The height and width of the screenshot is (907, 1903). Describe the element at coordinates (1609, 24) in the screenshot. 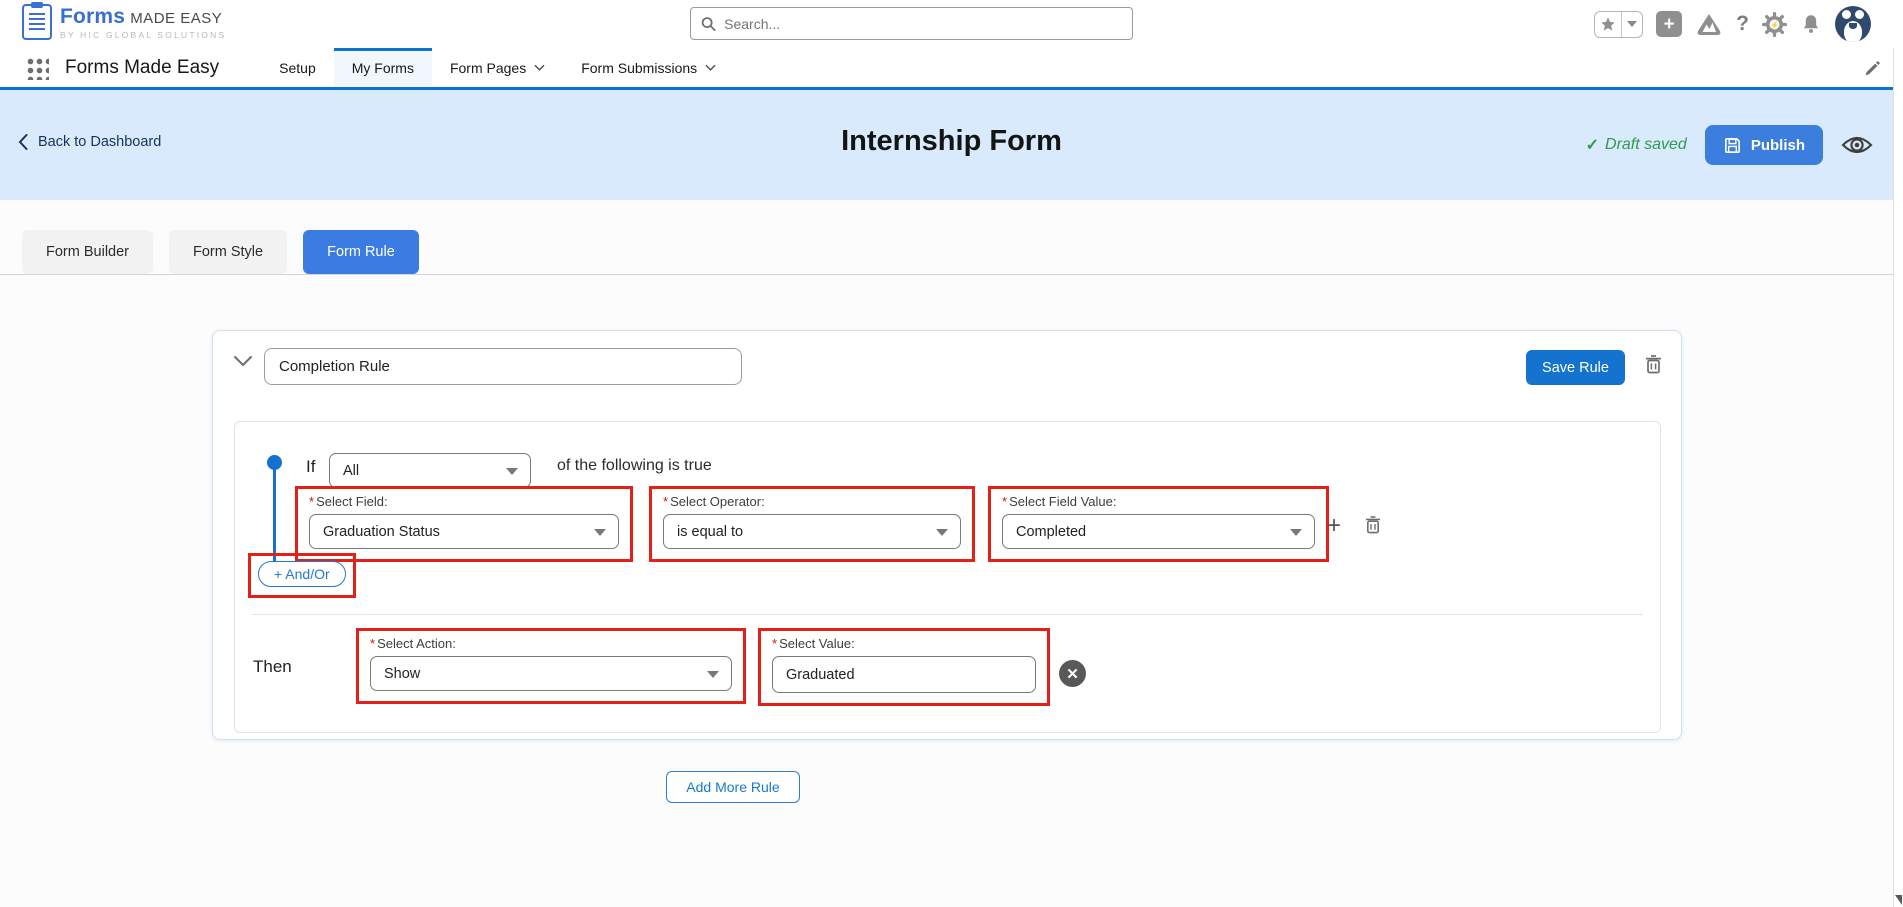

I see `favorites-star-icon` at that location.